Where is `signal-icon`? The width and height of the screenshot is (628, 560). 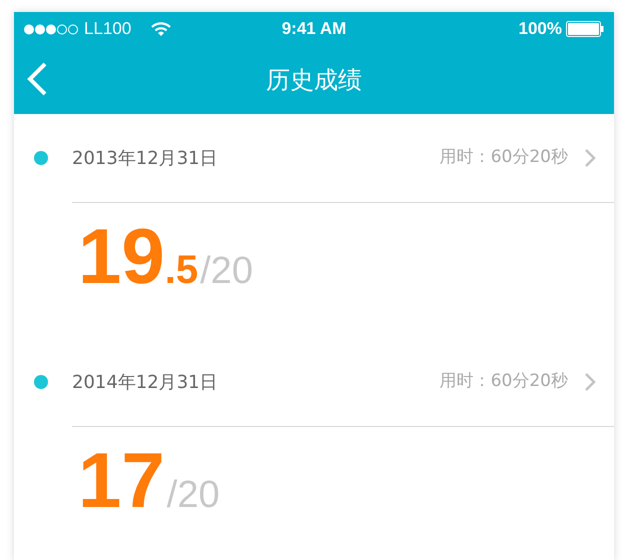 signal-icon is located at coordinates (51, 29).